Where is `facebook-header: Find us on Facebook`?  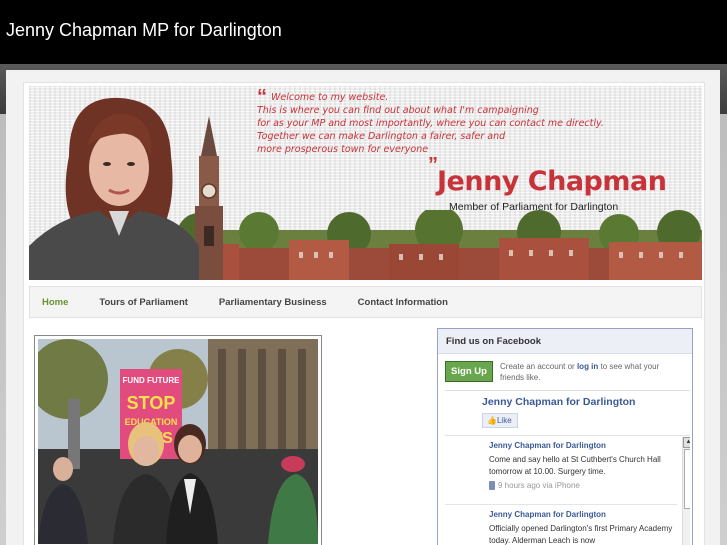 facebook-header: Find us on Facebook is located at coordinates (565, 341).